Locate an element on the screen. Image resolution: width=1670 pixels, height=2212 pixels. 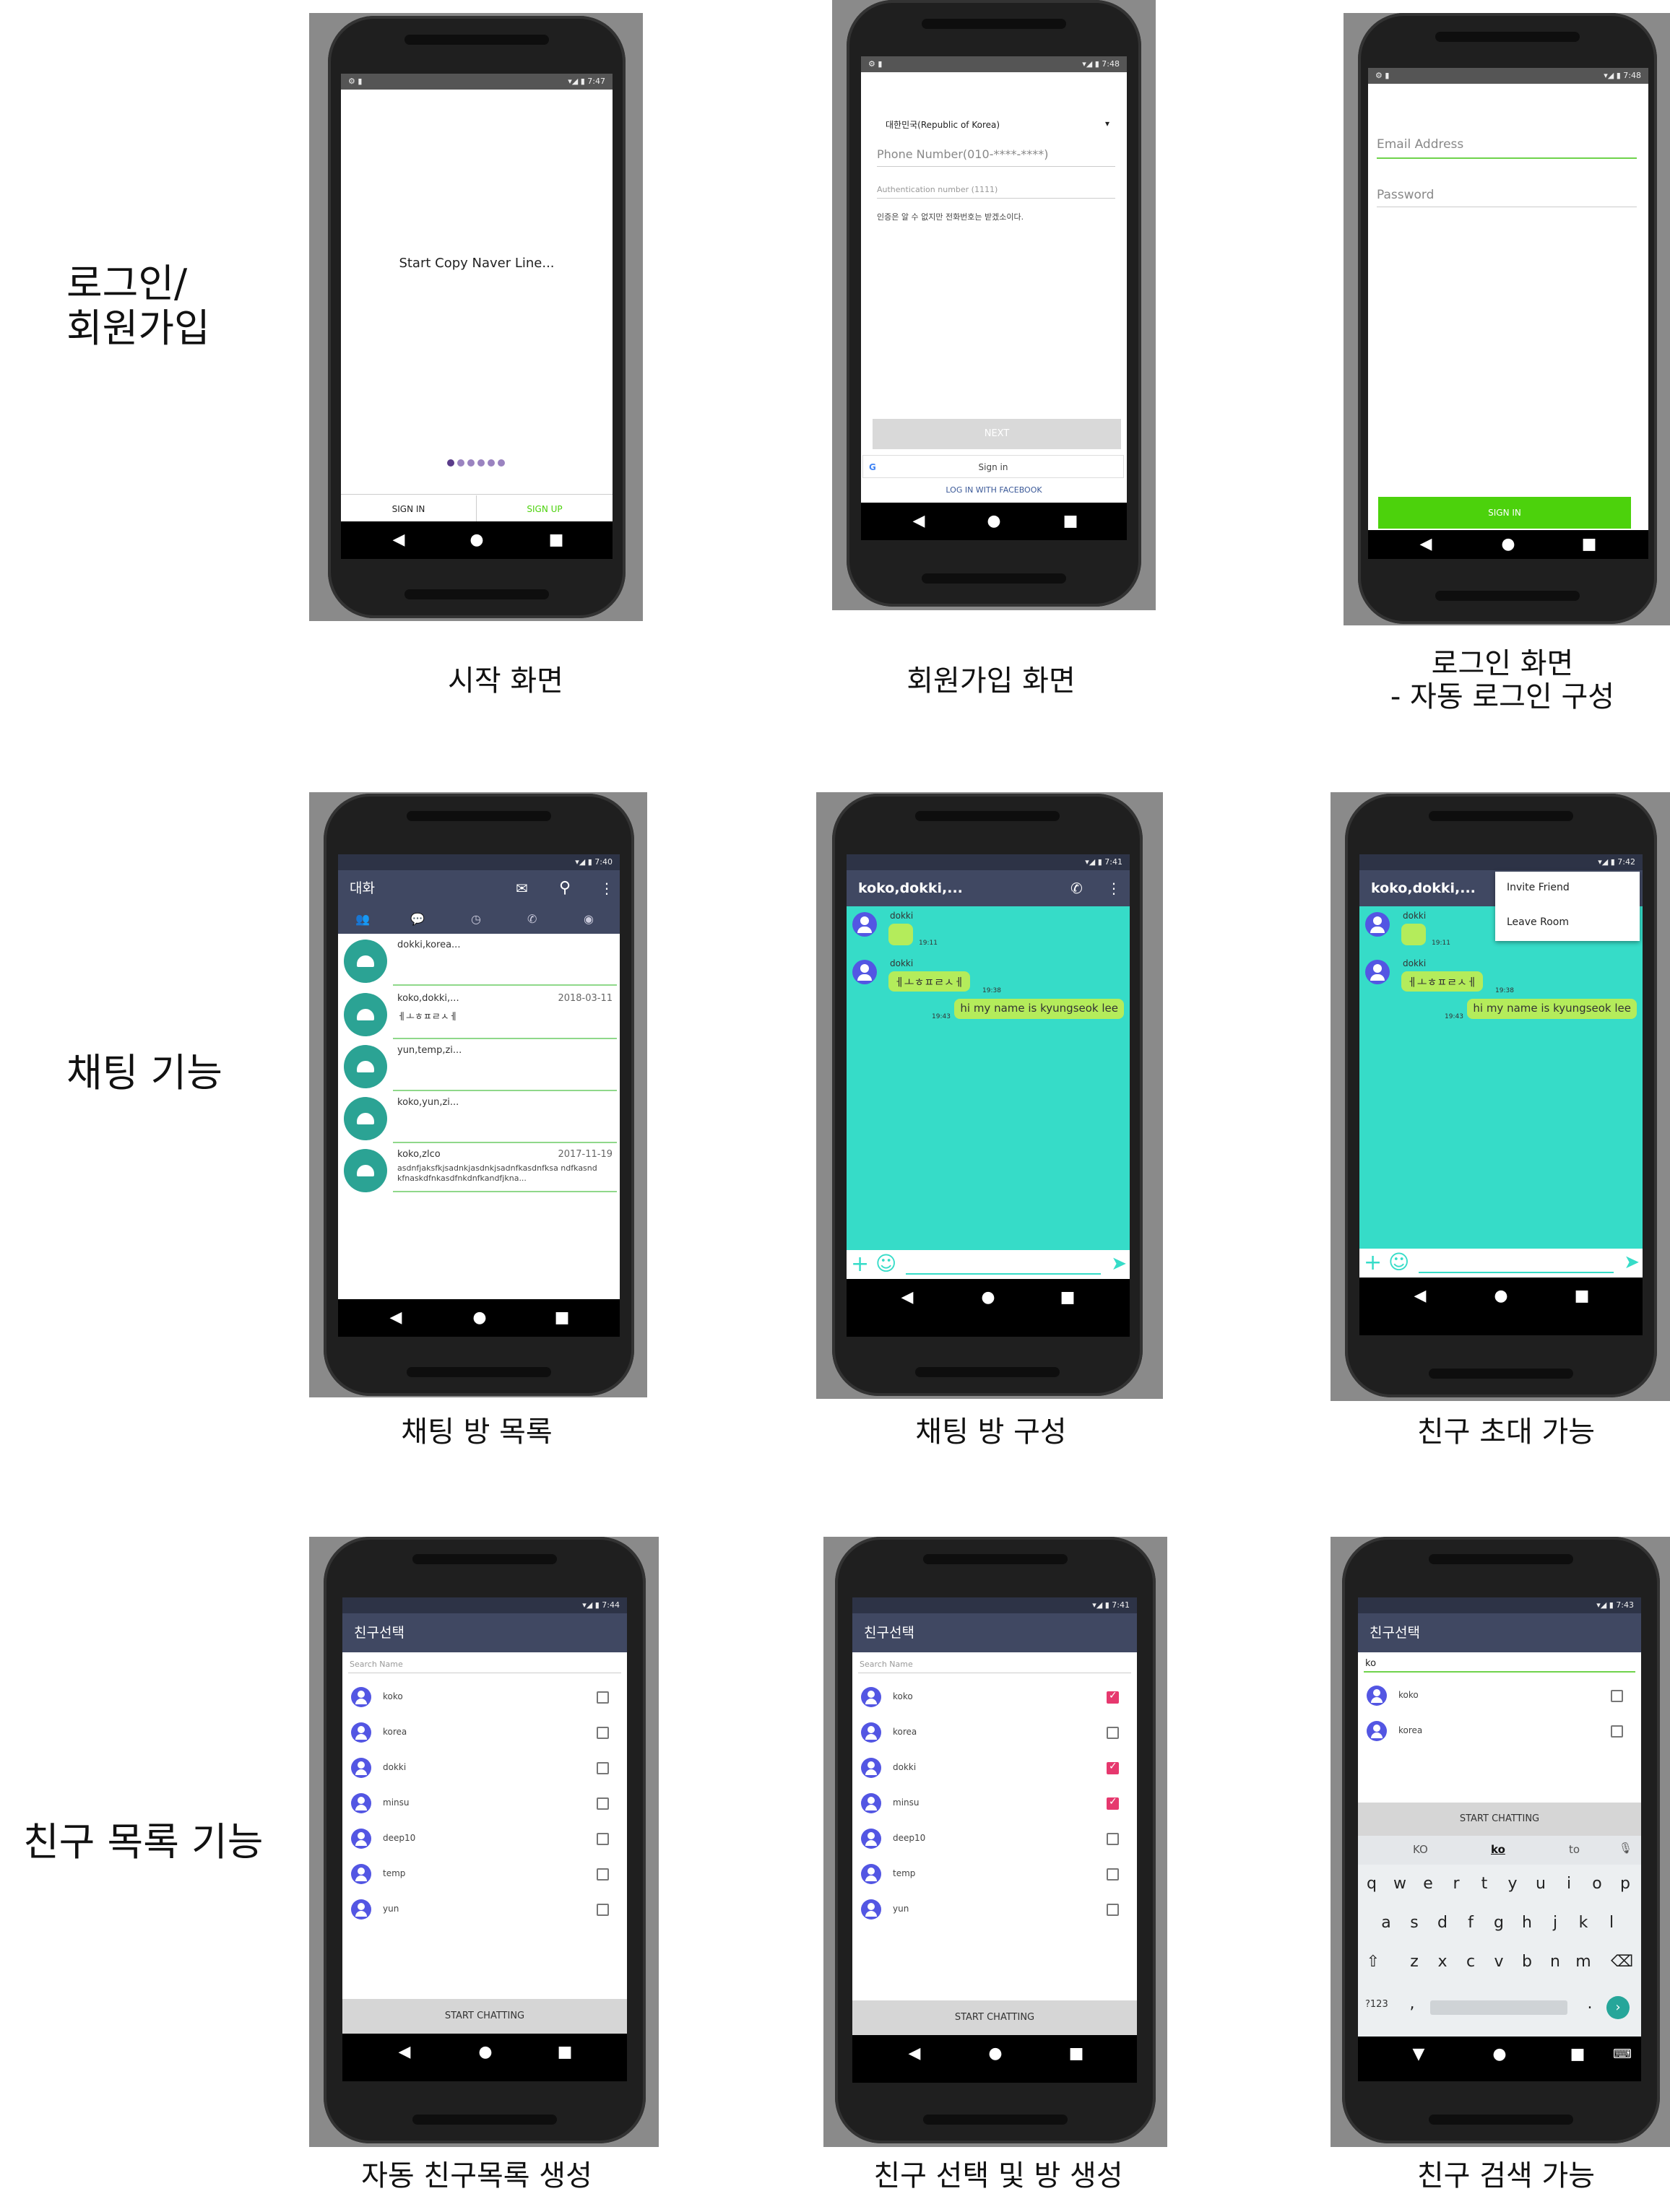
symbols-key: ?123 is located at coordinates (1376, 2005).